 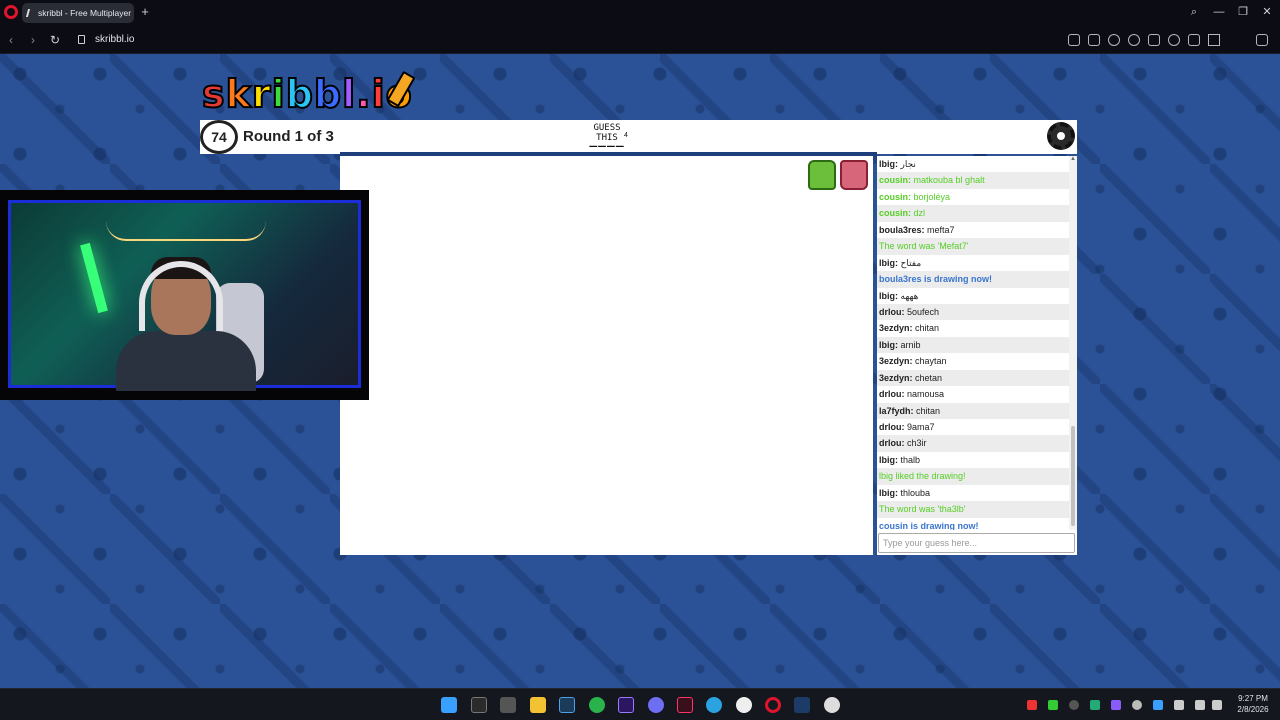 I want to click on chat-message: drlou: 5oufech, so click(x=973, y=312).